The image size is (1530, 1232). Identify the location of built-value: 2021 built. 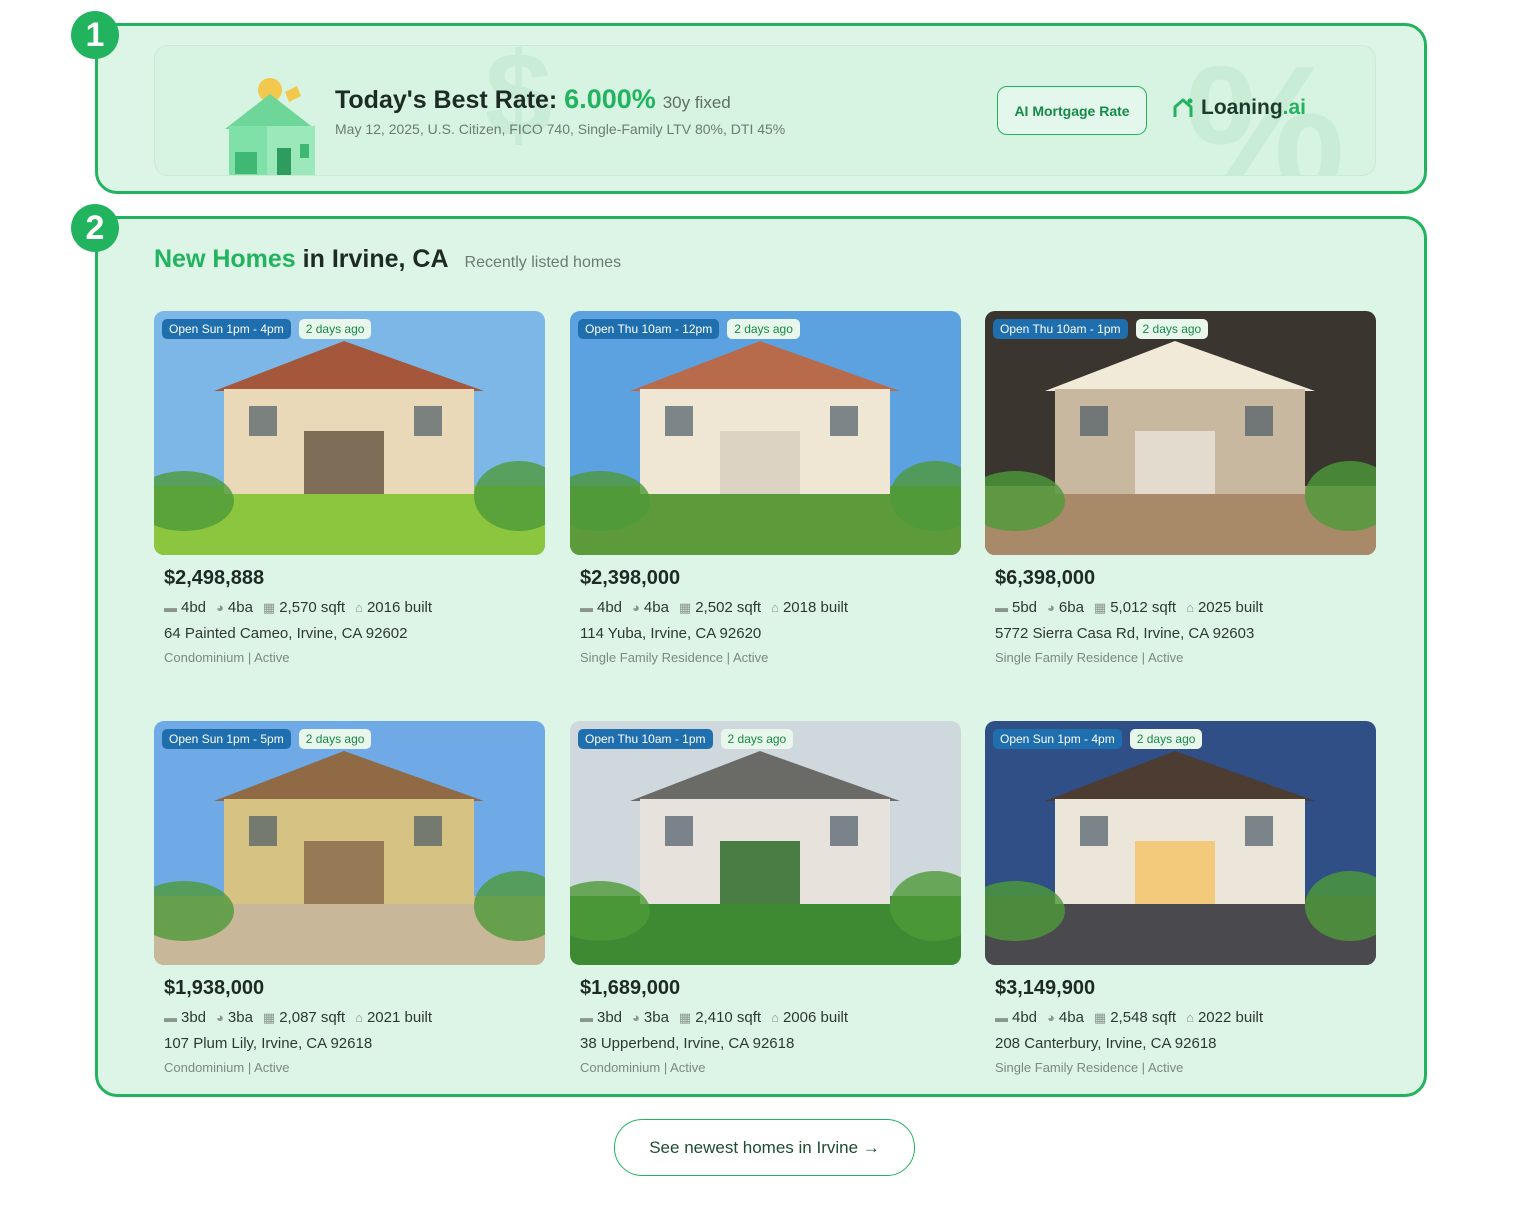
(399, 1017).